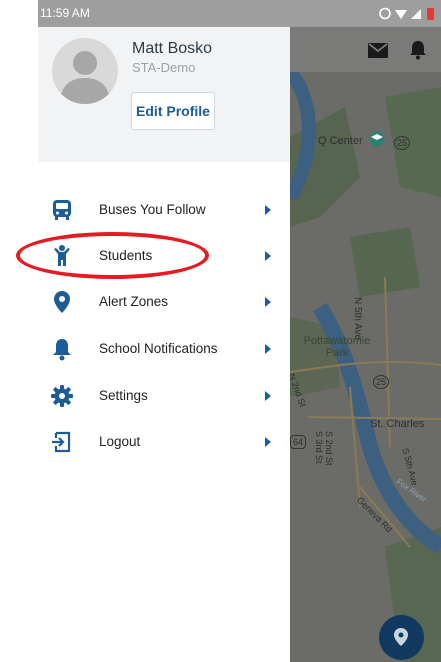  Describe the element at coordinates (158, 348) in the screenshot. I see `menu-label: School Notifications` at that location.